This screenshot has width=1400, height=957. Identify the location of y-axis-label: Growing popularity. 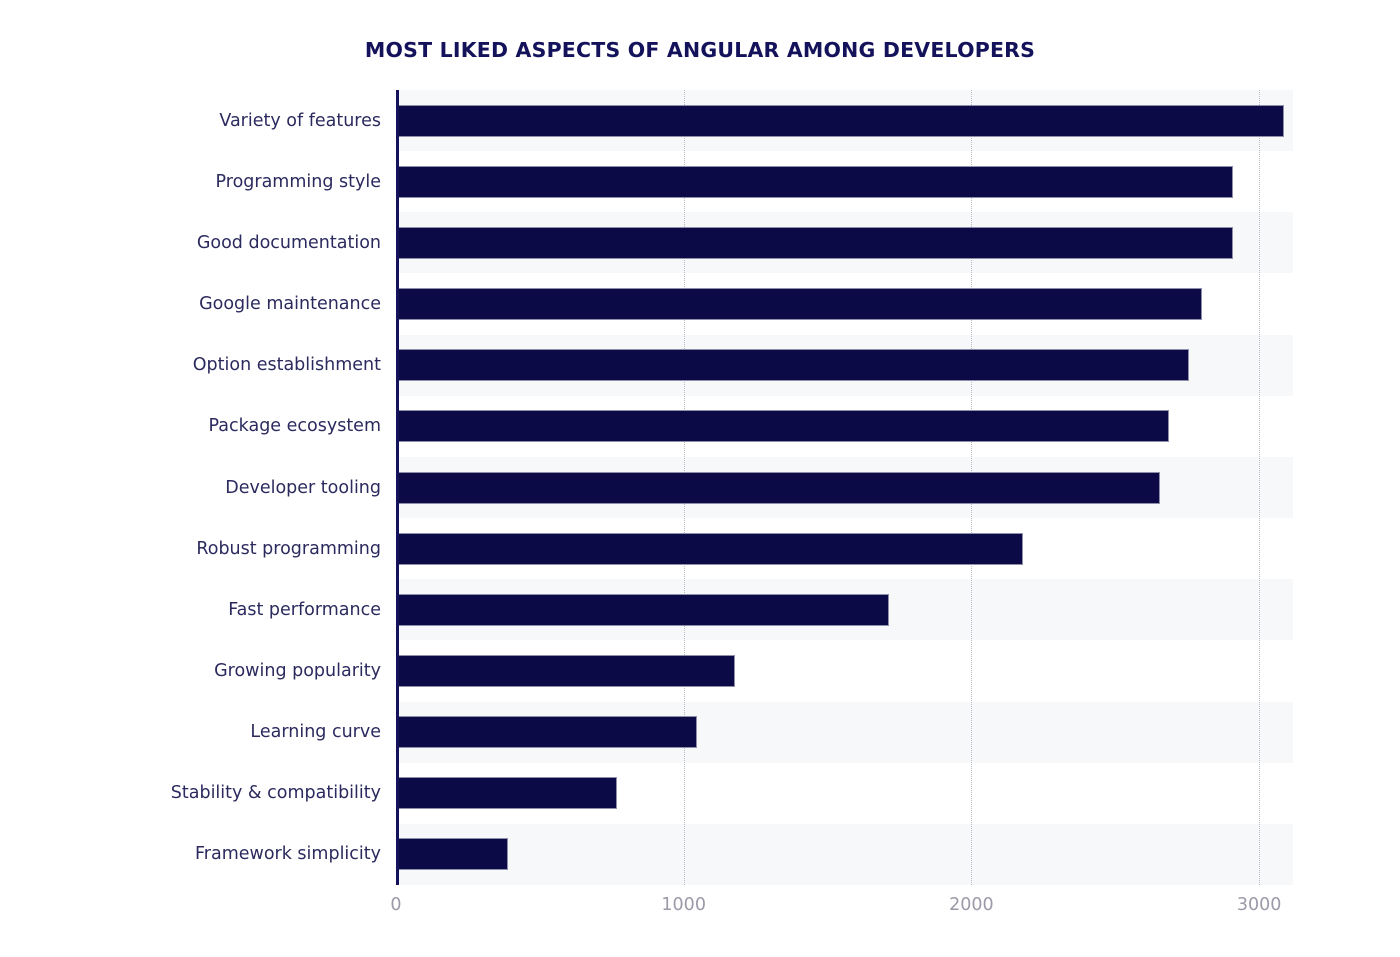
(297, 670).